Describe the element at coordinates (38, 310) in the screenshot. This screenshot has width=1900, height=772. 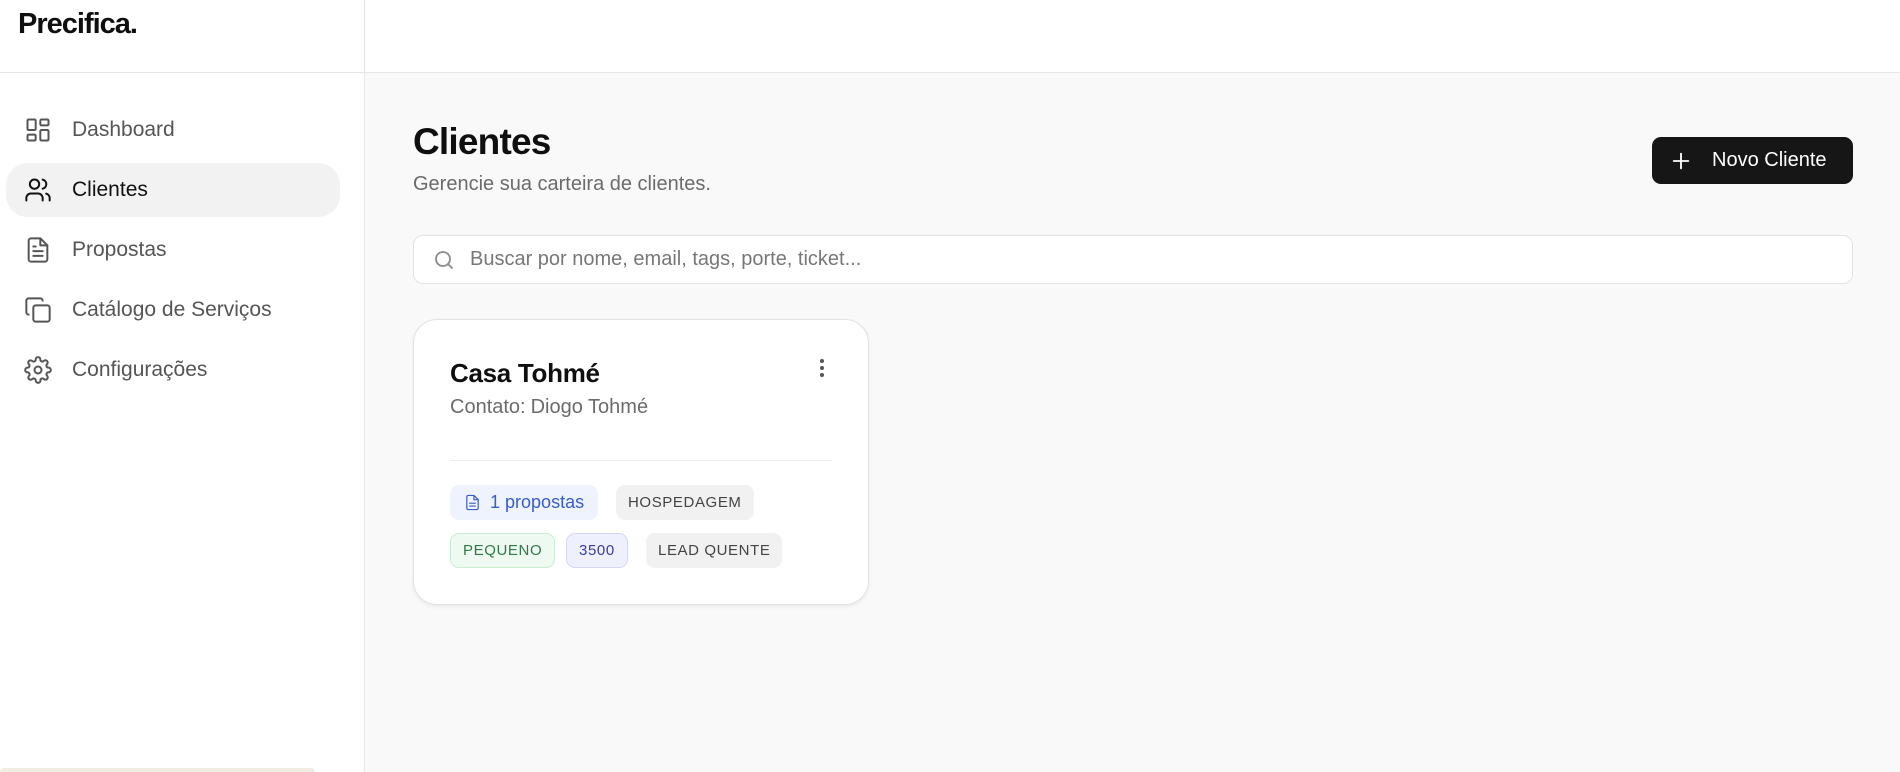
I see `copy-icon` at that location.